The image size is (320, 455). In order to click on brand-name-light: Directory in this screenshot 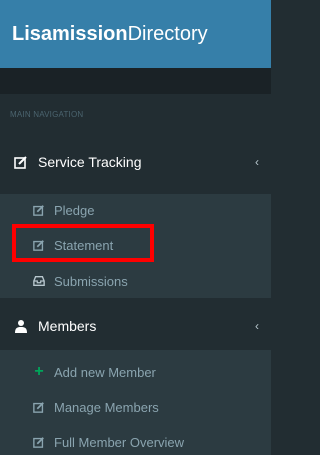, I will do `click(167, 33)`.